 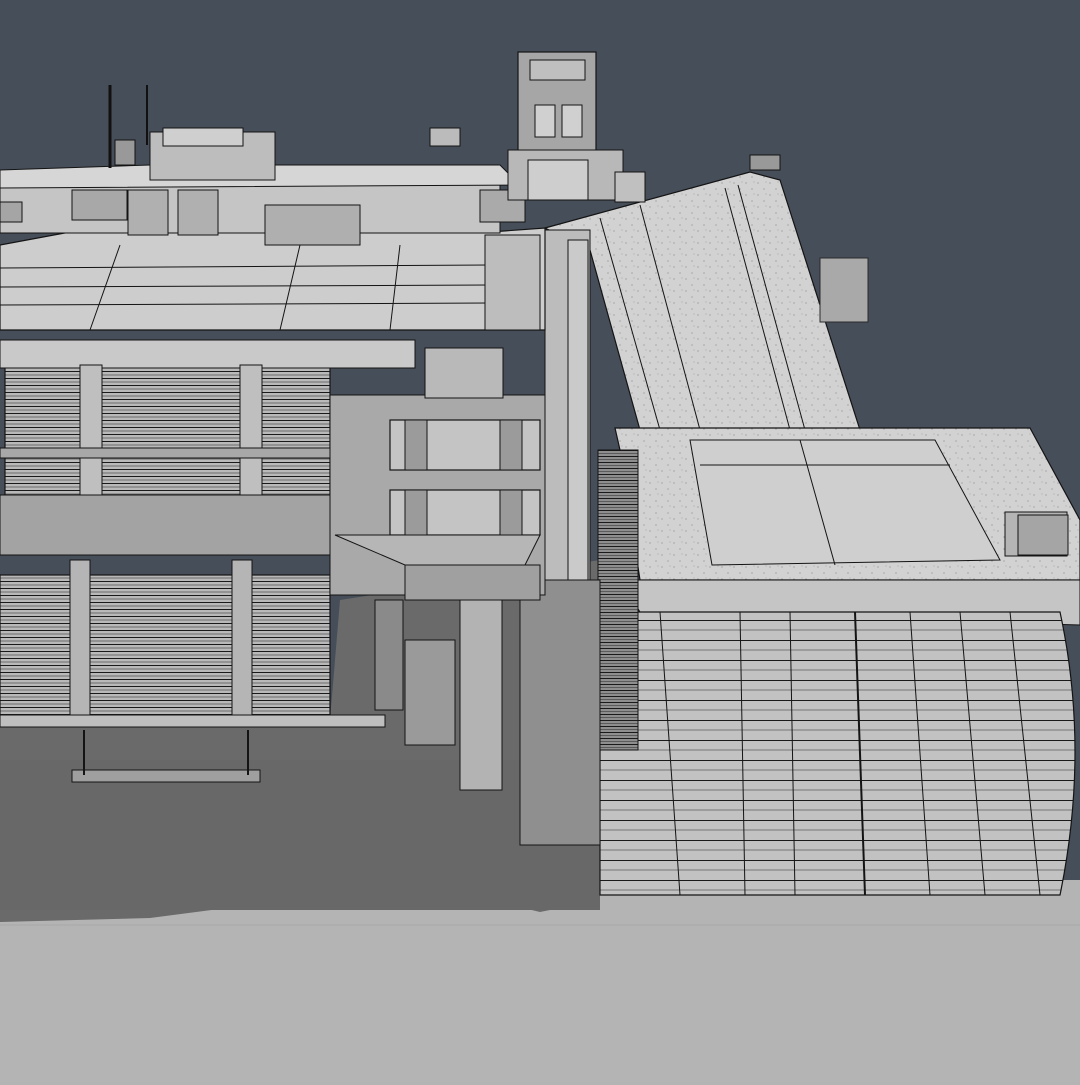 What do you see at coordinates (837, 753) in the screenshot?
I see `cylindrical-hull` at bounding box center [837, 753].